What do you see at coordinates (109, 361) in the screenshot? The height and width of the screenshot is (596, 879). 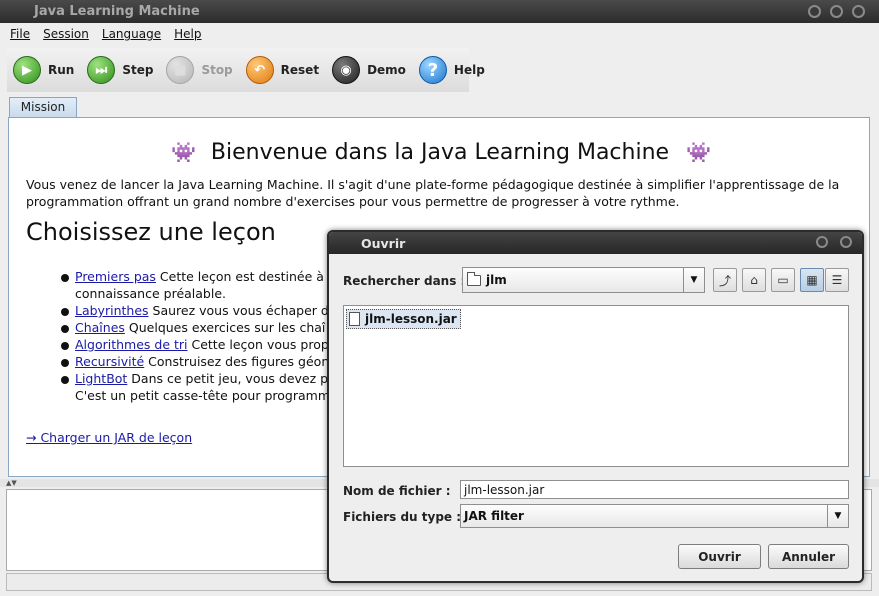 I see `lesson-link-recursivite: Recursivité` at bounding box center [109, 361].